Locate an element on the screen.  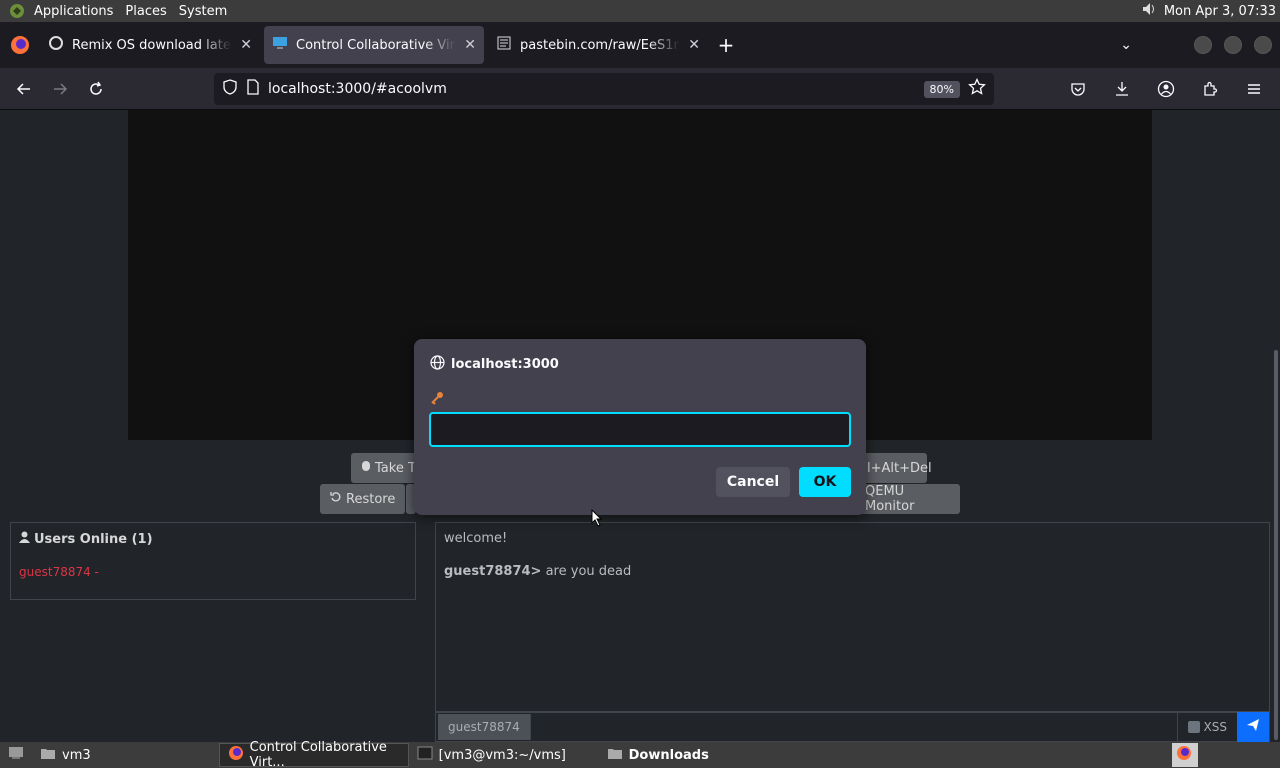
restore-label: Restore is located at coordinates (371, 499).